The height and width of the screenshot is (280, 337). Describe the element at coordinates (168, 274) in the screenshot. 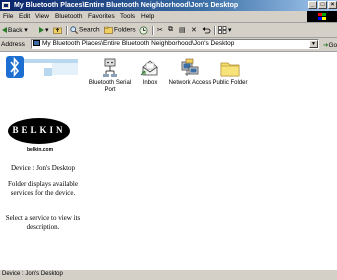

I see `status-bar: Device : Jon's Desktop` at that location.